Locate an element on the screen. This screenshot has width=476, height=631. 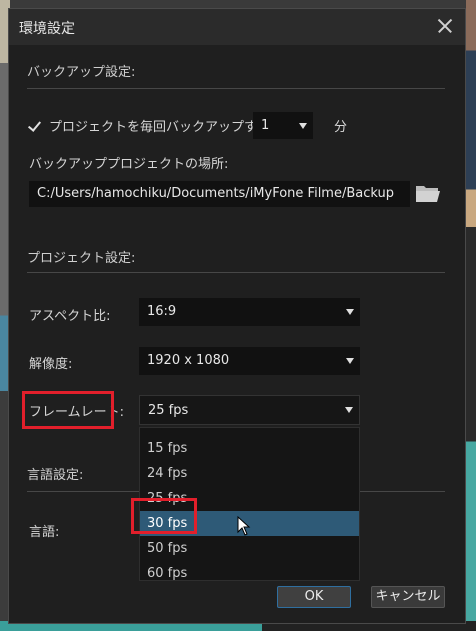
framerate-option-50: 50 fps is located at coordinates (249, 548).